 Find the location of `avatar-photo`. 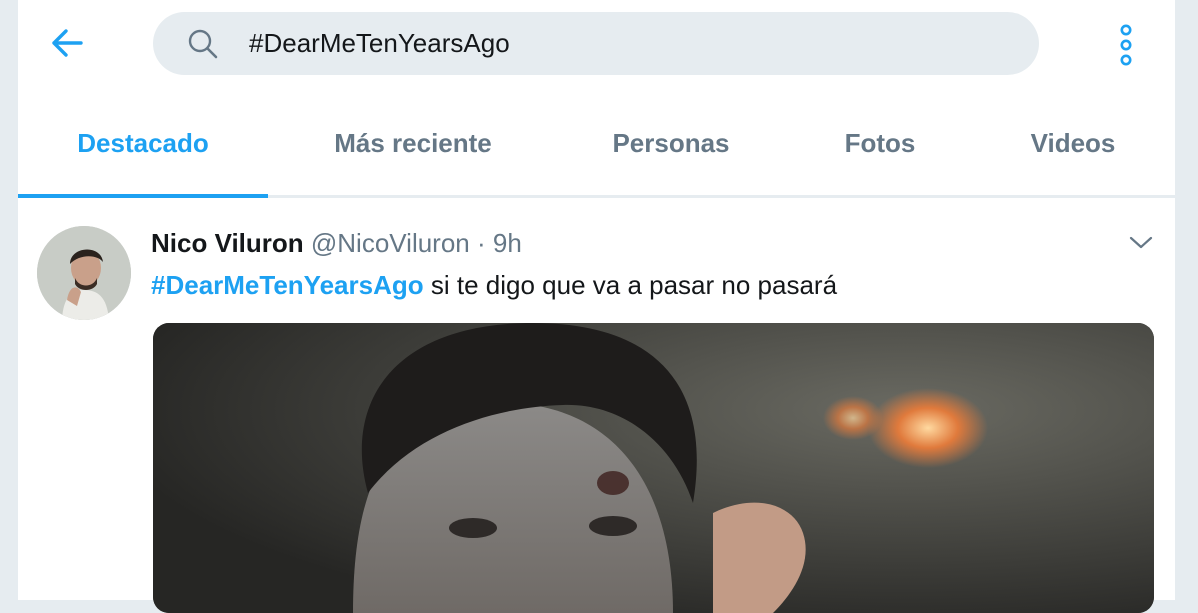

avatar-photo is located at coordinates (84, 273).